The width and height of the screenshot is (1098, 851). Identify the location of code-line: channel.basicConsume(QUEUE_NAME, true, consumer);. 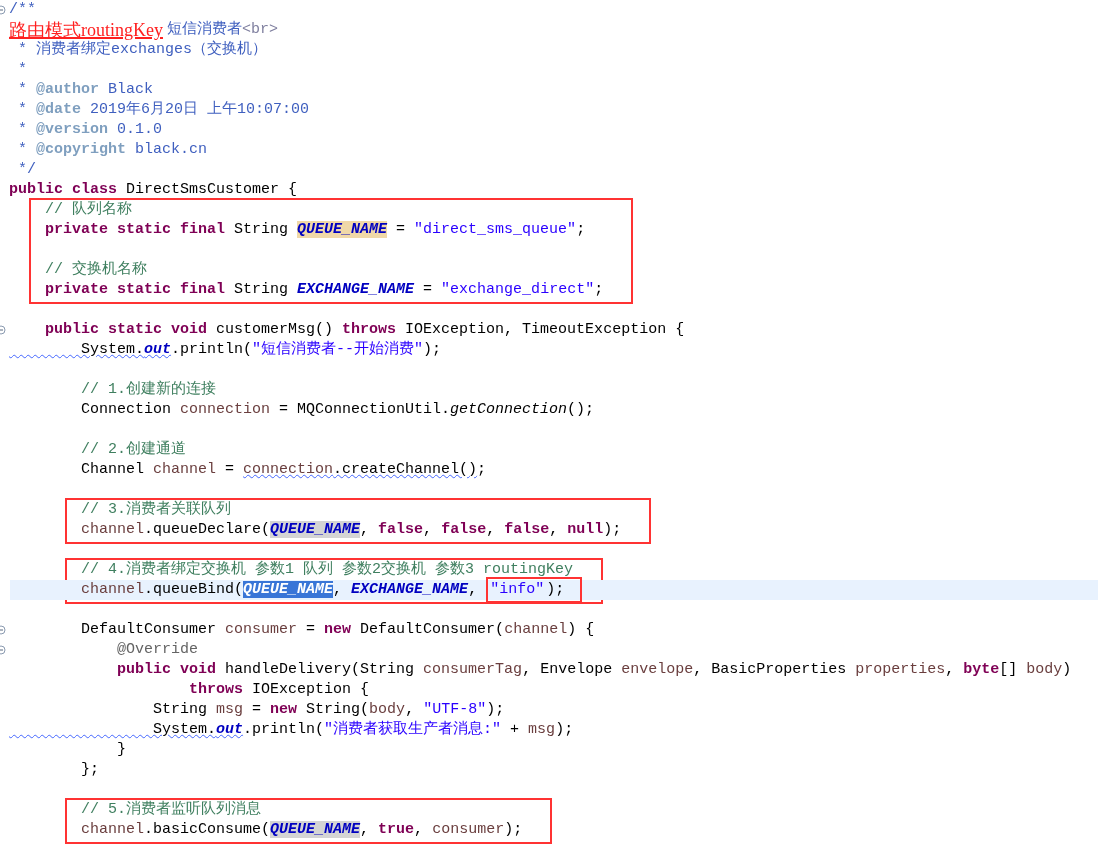
(301, 830).